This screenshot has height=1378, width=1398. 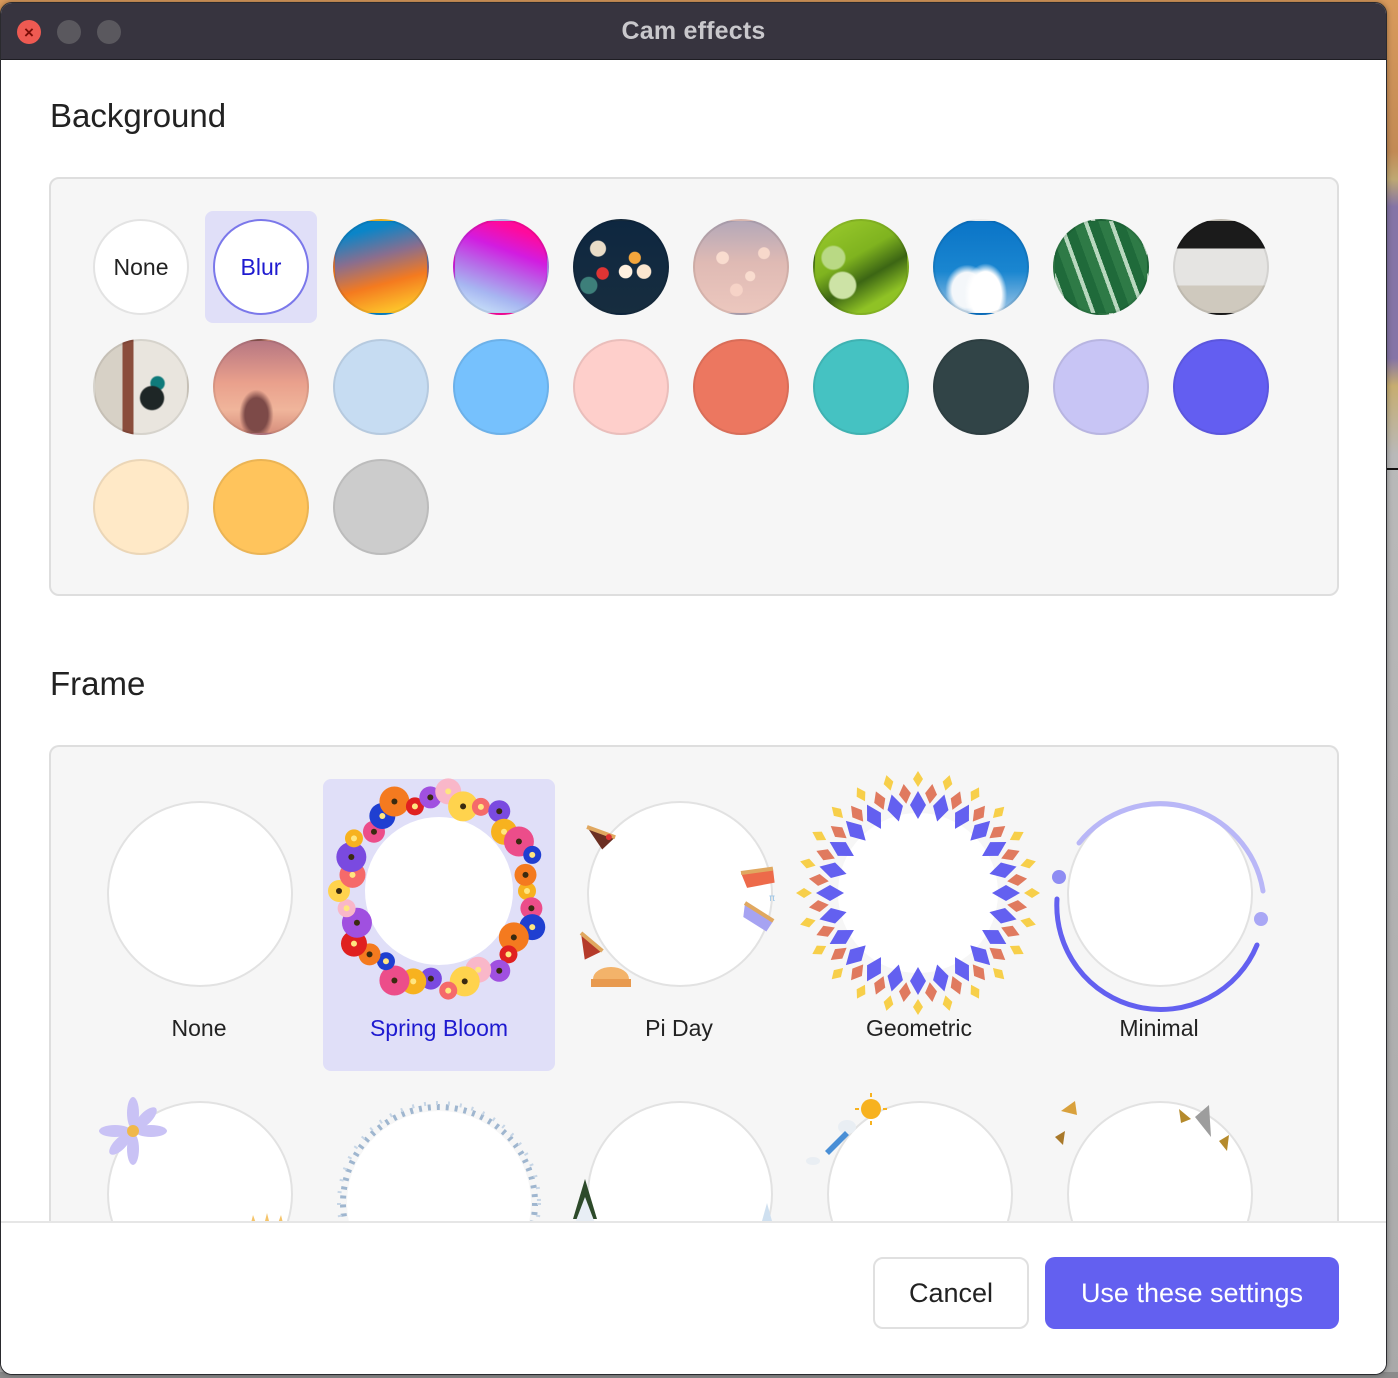 What do you see at coordinates (679, 925) in the screenshot?
I see `frame-option-pi-day: π Pi Day` at bounding box center [679, 925].